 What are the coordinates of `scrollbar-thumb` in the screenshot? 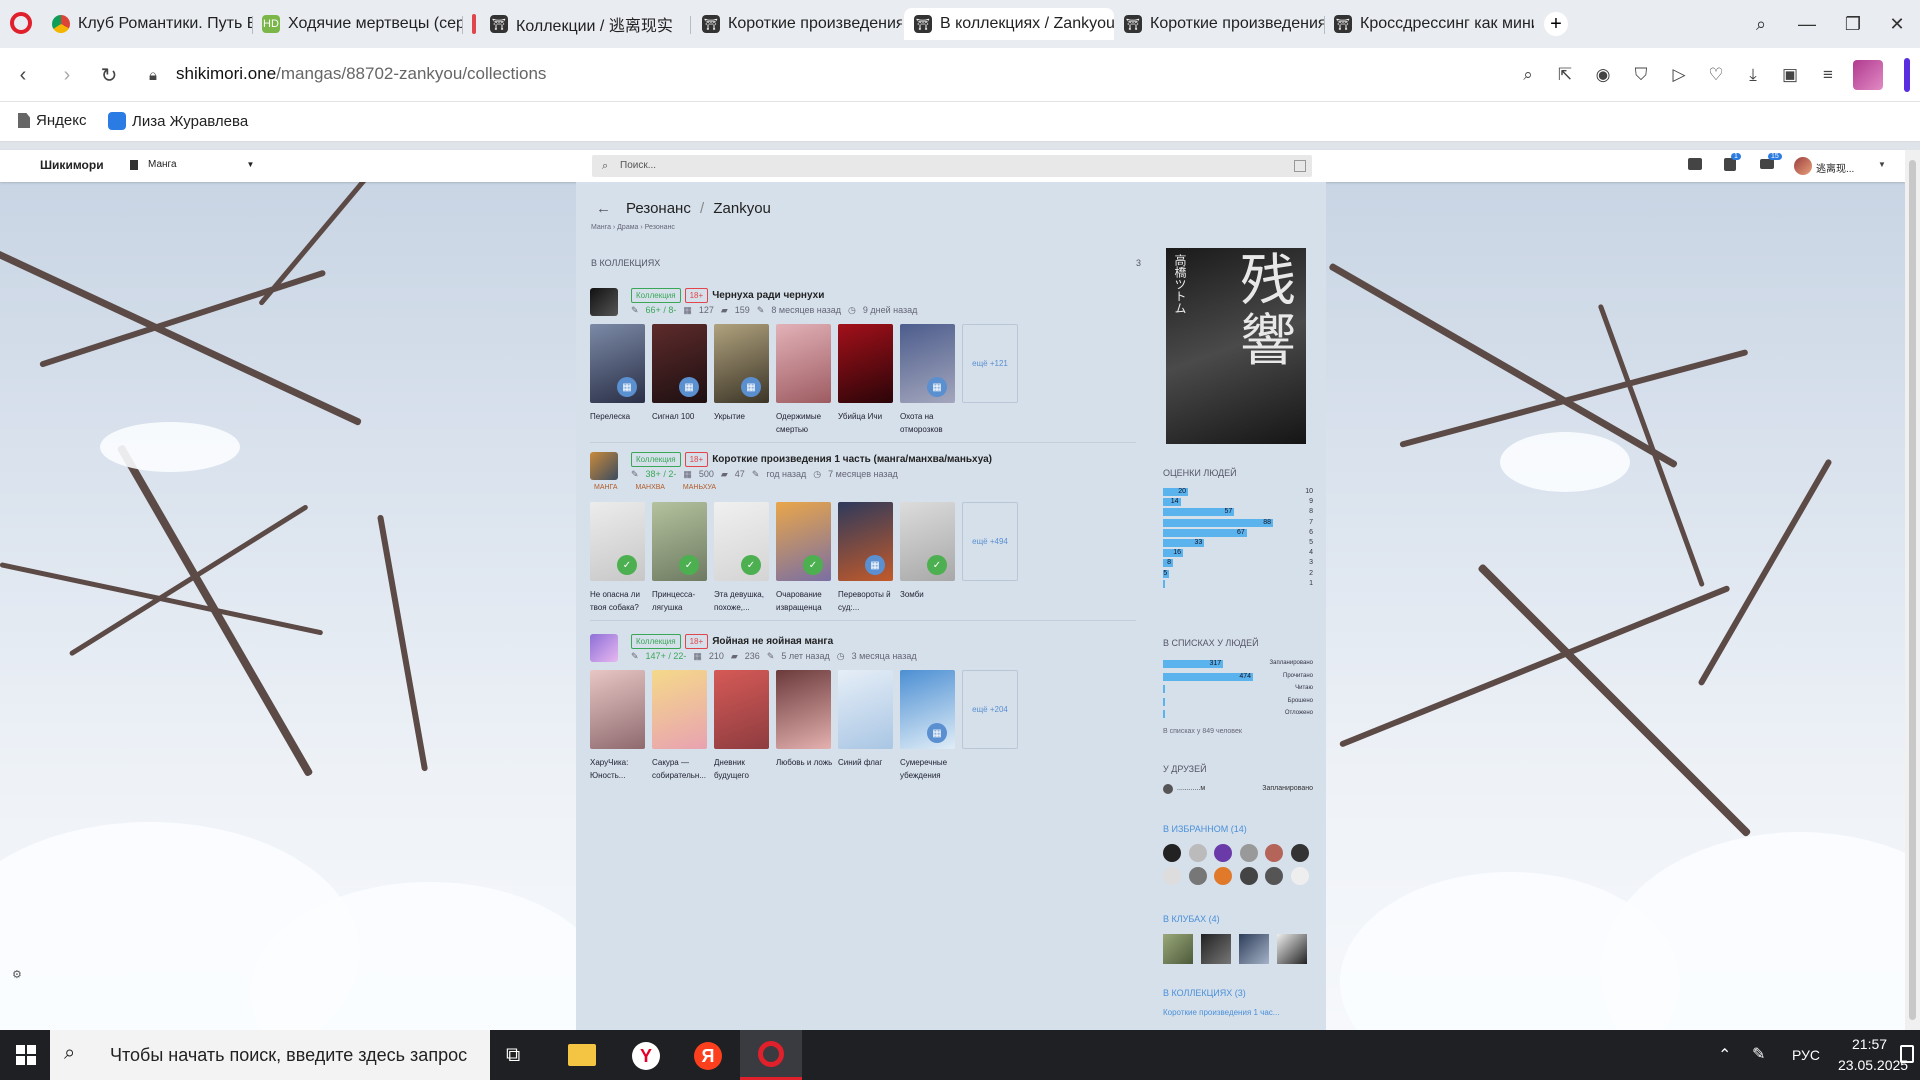 It's located at (1912, 590).